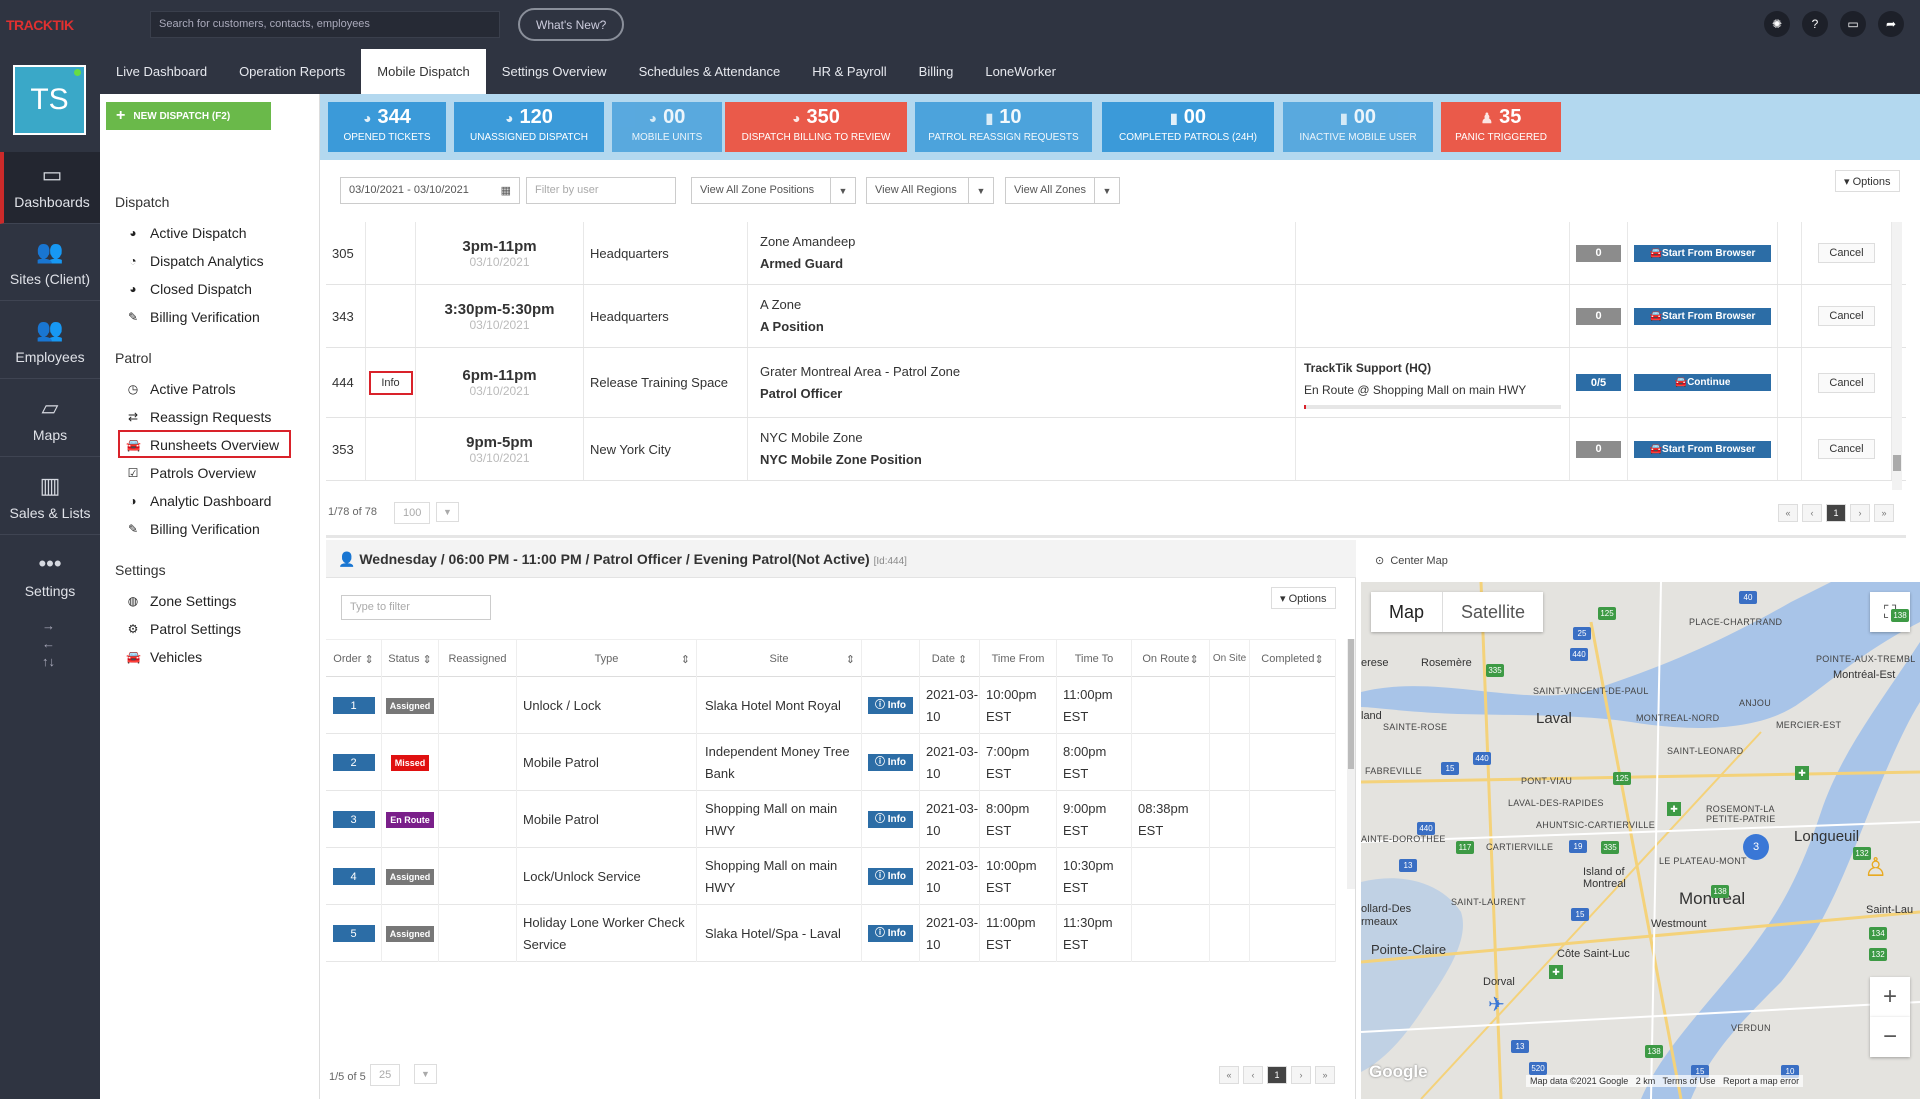  I want to click on stat-dispatch-billing: ◕ 350 DISPATCH BILLING TO REVIEW, so click(816, 127).